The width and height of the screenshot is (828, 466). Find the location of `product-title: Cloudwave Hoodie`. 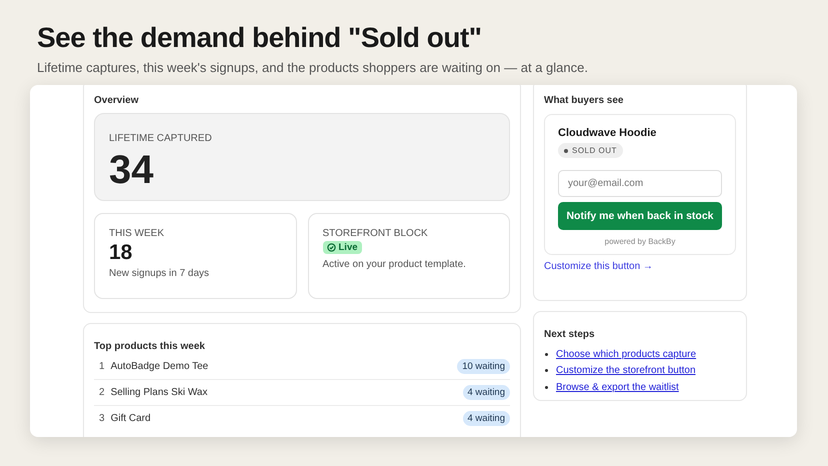

product-title: Cloudwave Hoodie is located at coordinates (607, 133).